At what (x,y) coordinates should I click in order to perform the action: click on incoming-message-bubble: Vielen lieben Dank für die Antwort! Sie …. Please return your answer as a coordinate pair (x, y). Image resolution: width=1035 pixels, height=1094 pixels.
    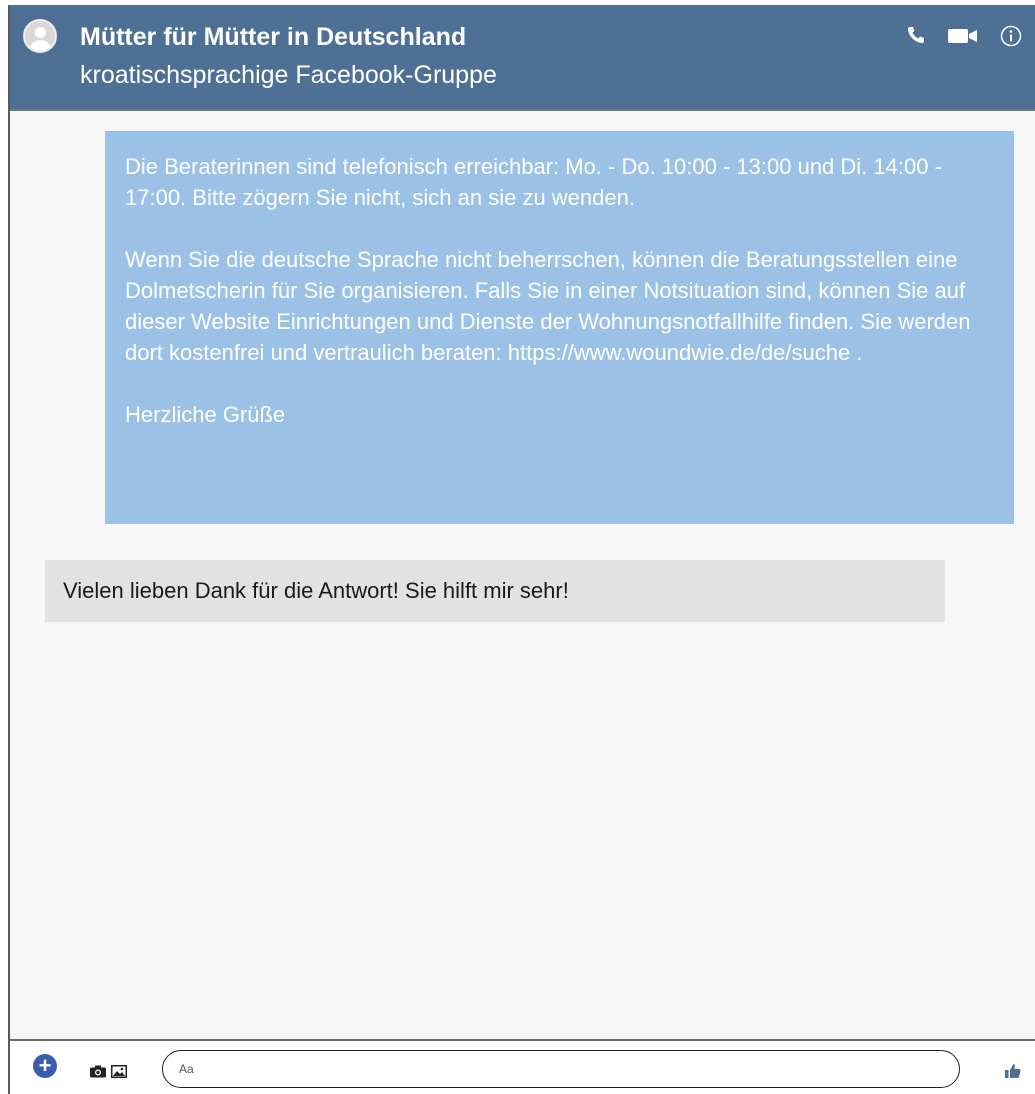
    Looking at the image, I should click on (495, 591).